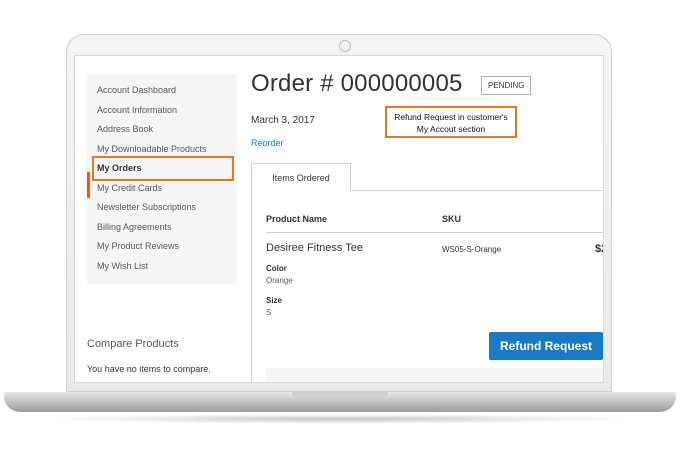 The width and height of the screenshot is (680, 450). Describe the element at coordinates (122, 266) in the screenshot. I see `sidebar-item-wish-list: My Wish List` at that location.